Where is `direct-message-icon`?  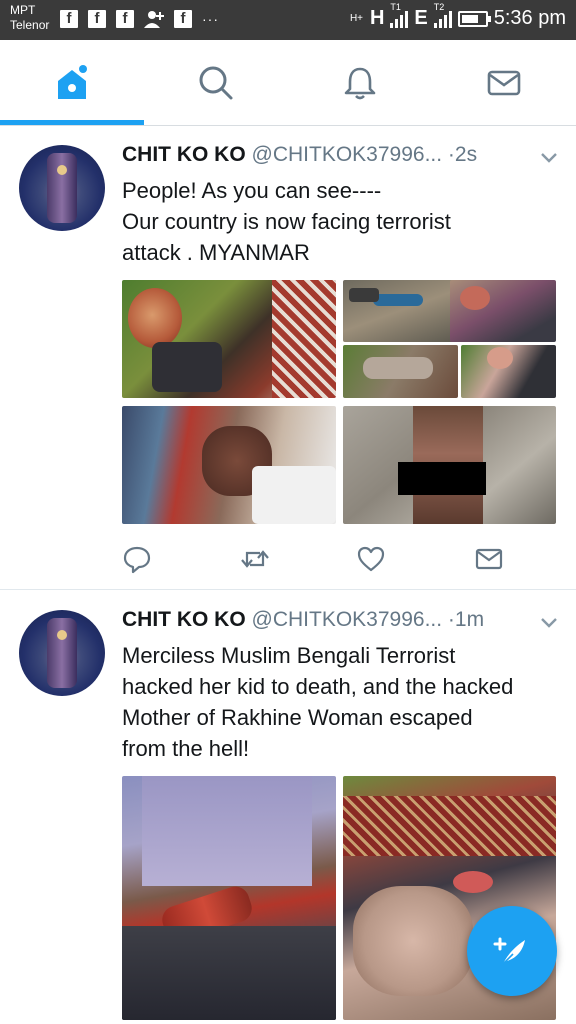
direct-message-icon is located at coordinates (489, 559).